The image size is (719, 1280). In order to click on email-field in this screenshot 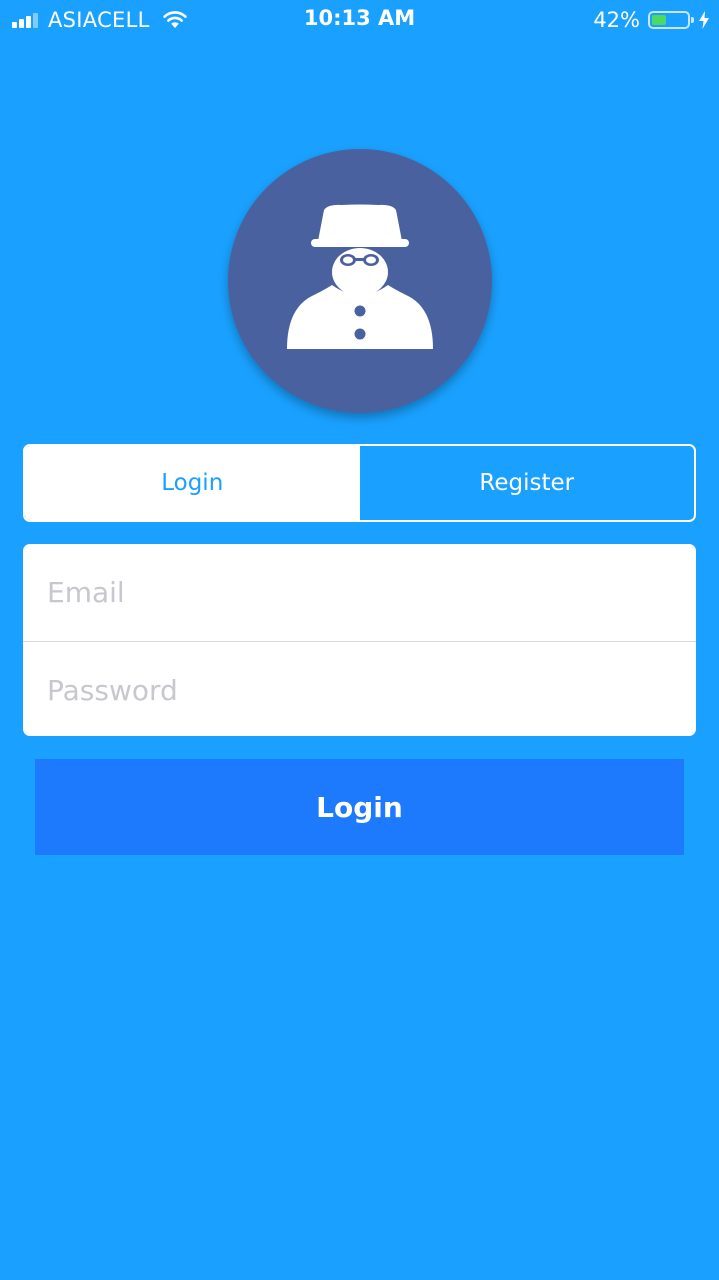, I will do `click(359, 592)`.